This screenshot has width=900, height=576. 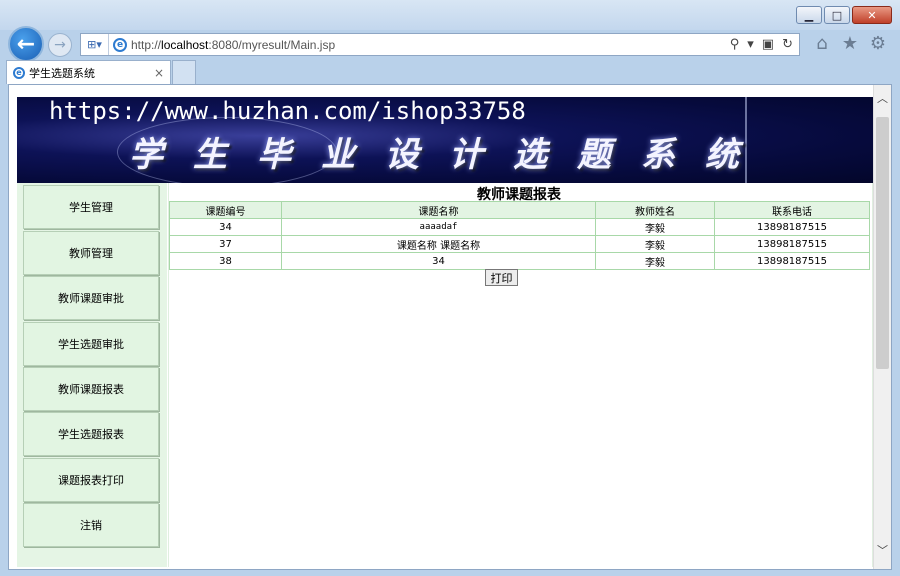 What do you see at coordinates (809, 15) in the screenshot?
I see `minimize-icon: ▁` at bounding box center [809, 15].